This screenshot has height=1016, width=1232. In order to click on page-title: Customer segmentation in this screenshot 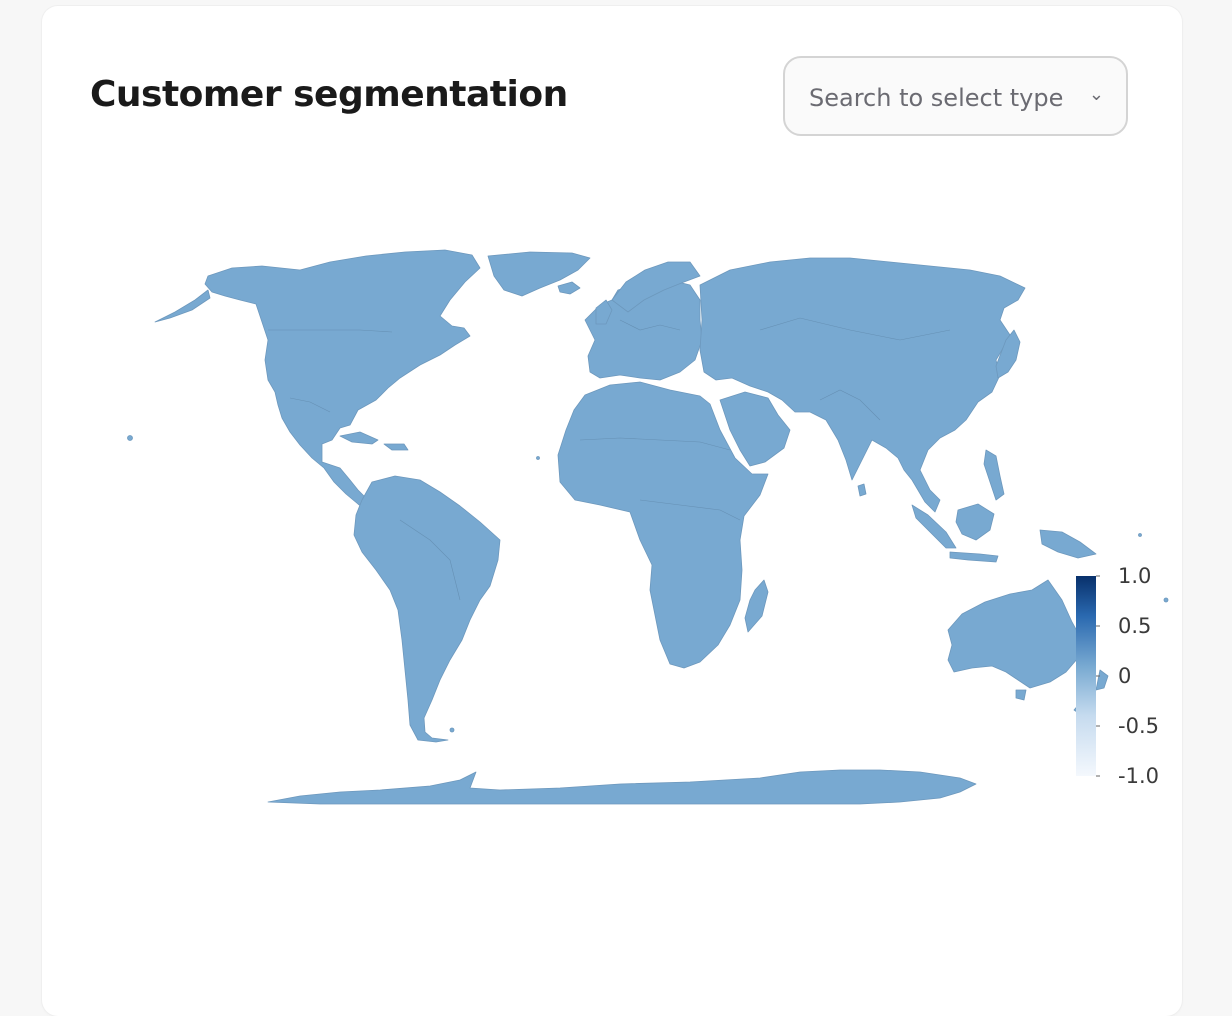, I will do `click(329, 94)`.